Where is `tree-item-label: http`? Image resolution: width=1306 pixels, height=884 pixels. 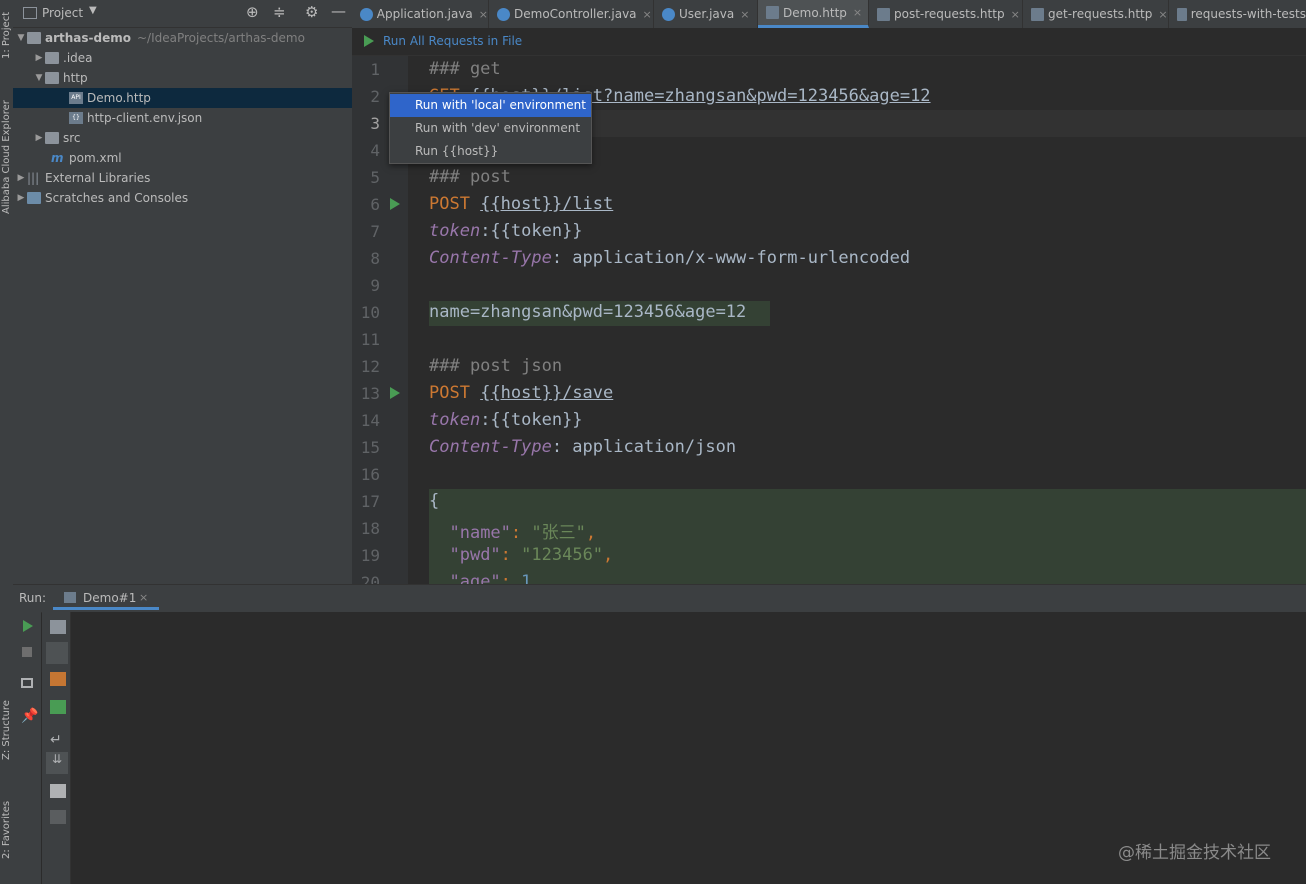 tree-item-label: http is located at coordinates (75, 78).